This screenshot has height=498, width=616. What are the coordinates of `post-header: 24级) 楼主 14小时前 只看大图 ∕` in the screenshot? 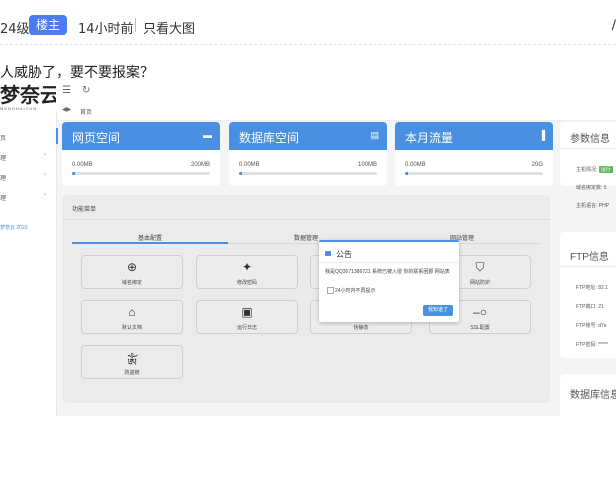 It's located at (308, 25).